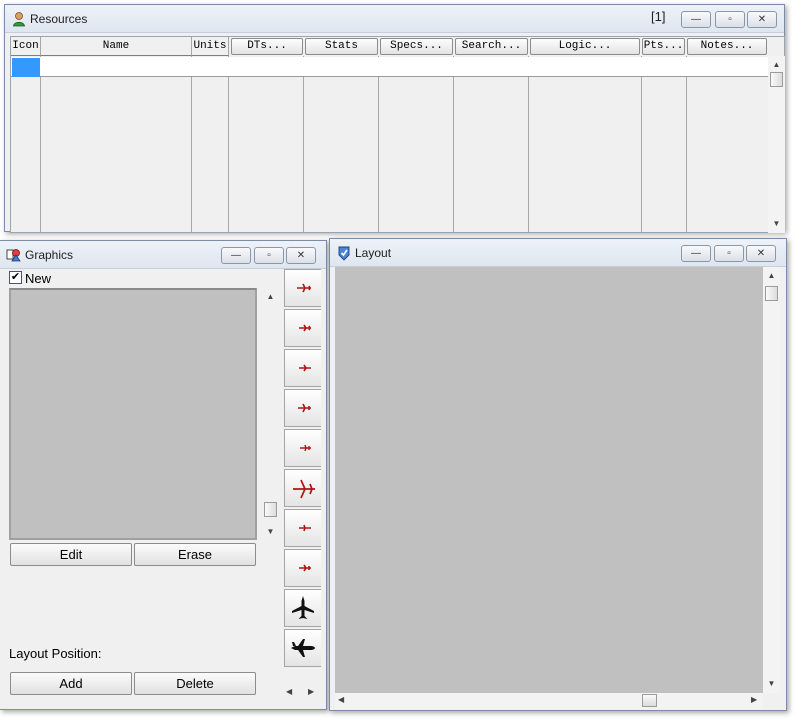 Image resolution: width=802 pixels, height=724 pixels. I want to click on graphics-preview, so click(133, 414).